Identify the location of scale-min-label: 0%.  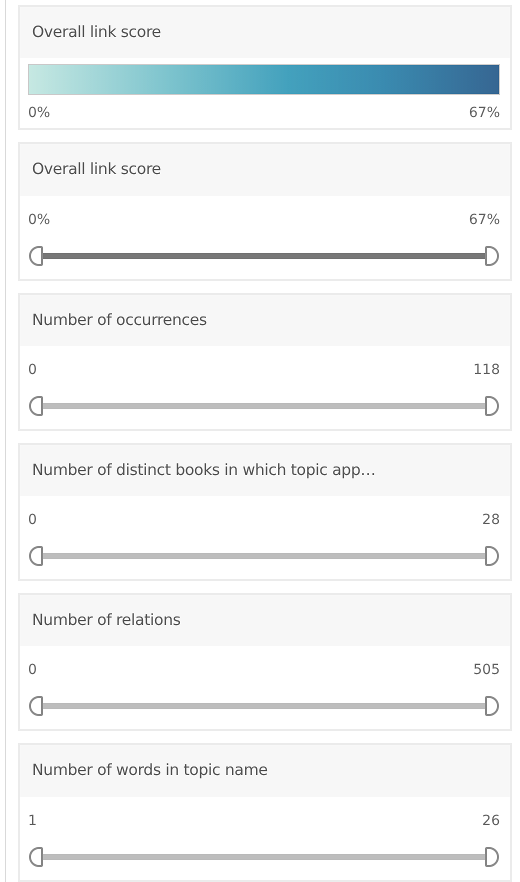
(39, 114).